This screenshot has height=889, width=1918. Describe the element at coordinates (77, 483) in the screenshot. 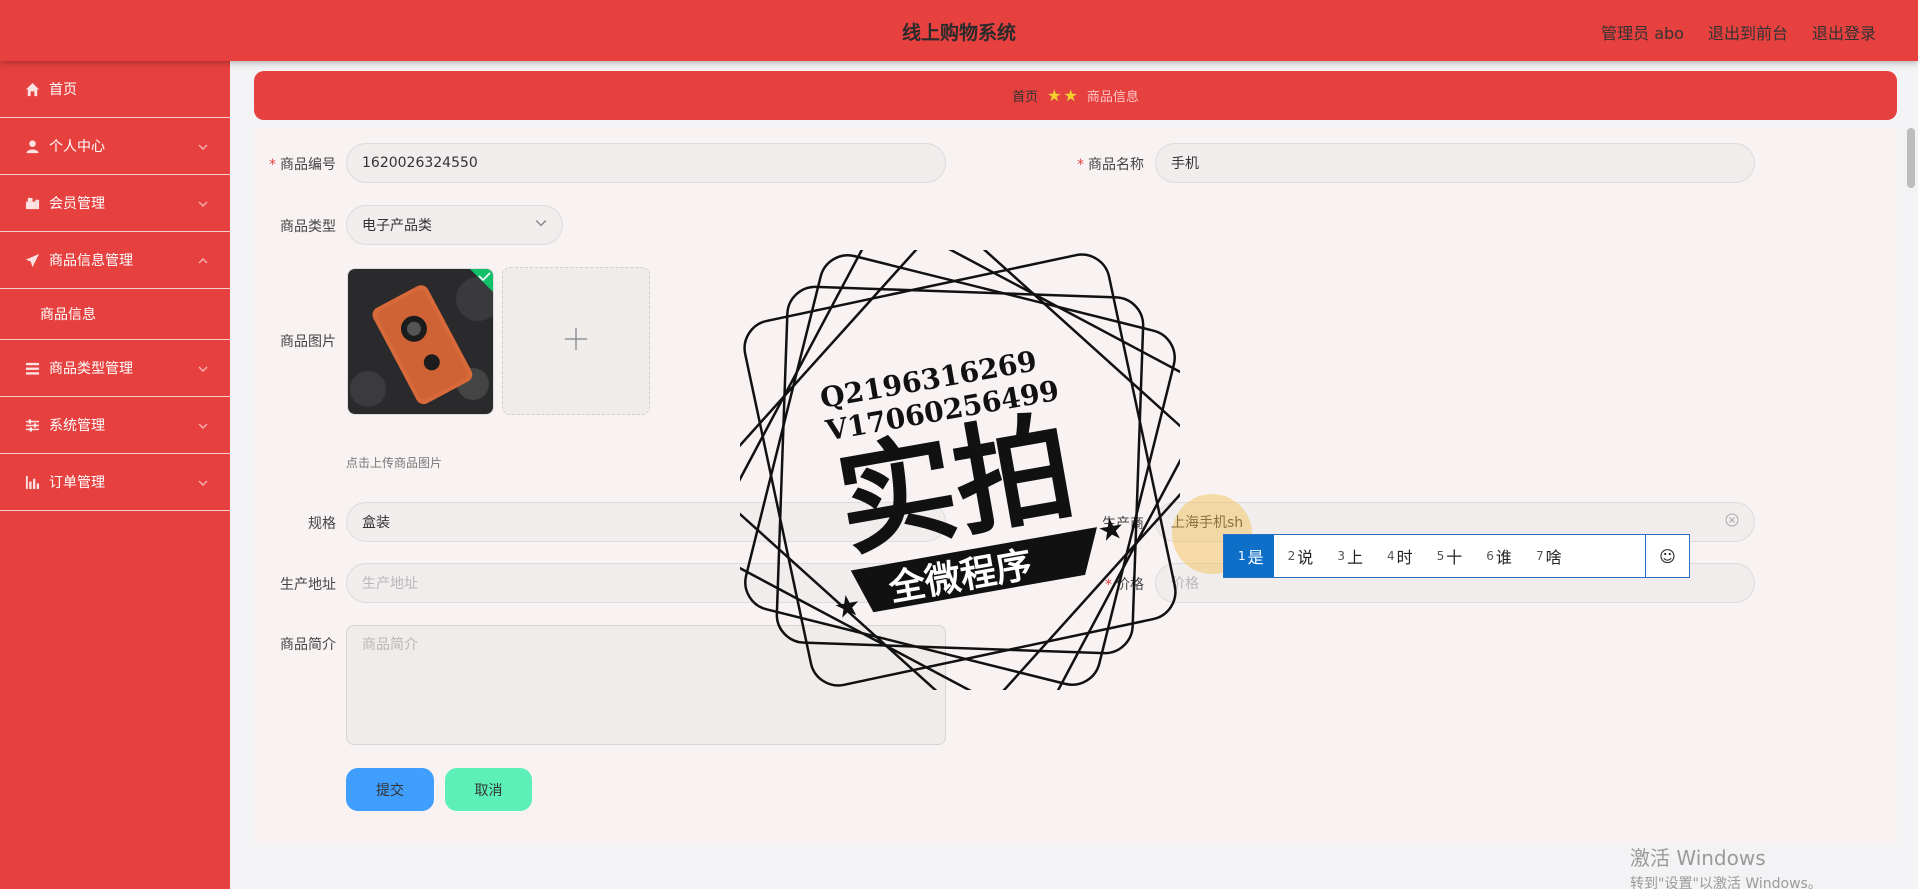

I see `sidebar-item-label: 订单管理` at that location.